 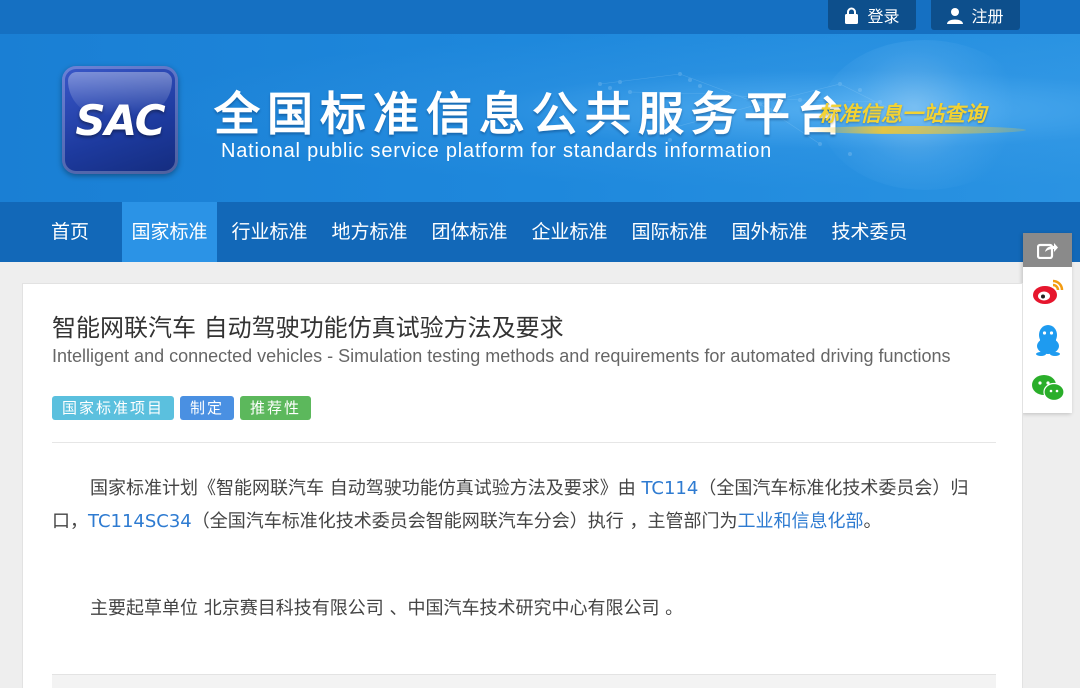 What do you see at coordinates (1047, 292) in the screenshot?
I see `weibo-icon` at bounding box center [1047, 292].